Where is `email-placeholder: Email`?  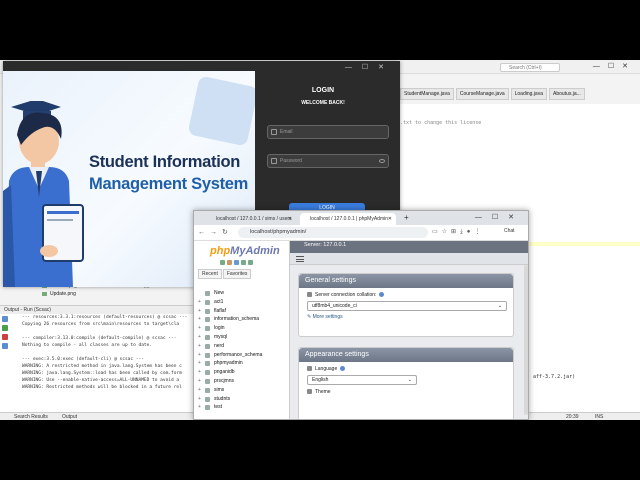 email-placeholder: Email is located at coordinates (286, 132).